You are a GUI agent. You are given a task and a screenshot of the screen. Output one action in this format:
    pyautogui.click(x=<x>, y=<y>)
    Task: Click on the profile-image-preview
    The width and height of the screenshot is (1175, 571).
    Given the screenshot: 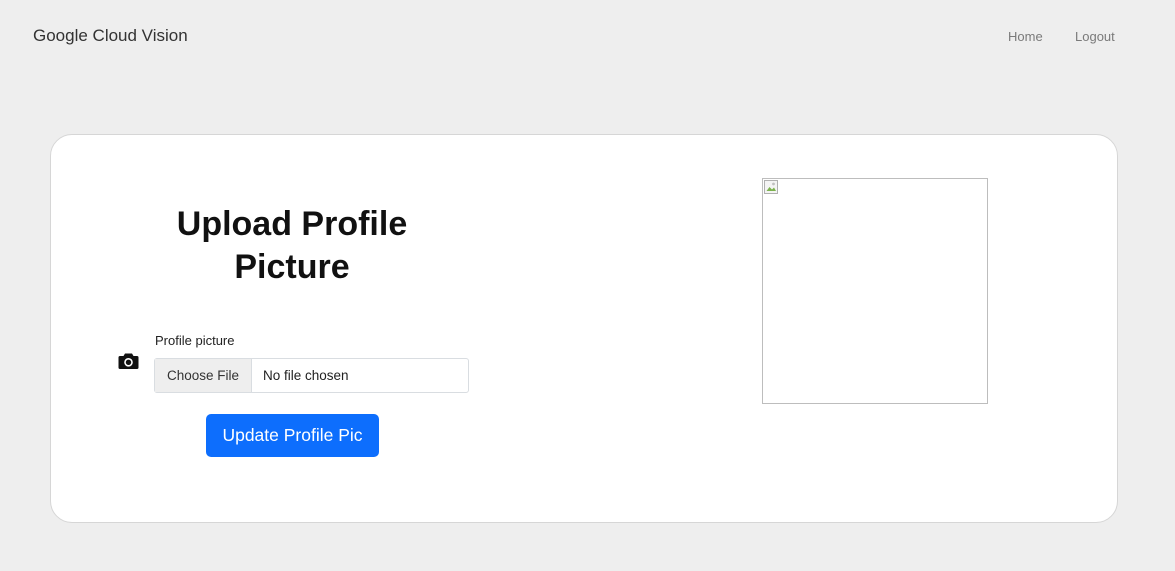 What is the action you would take?
    pyautogui.click(x=875, y=291)
    